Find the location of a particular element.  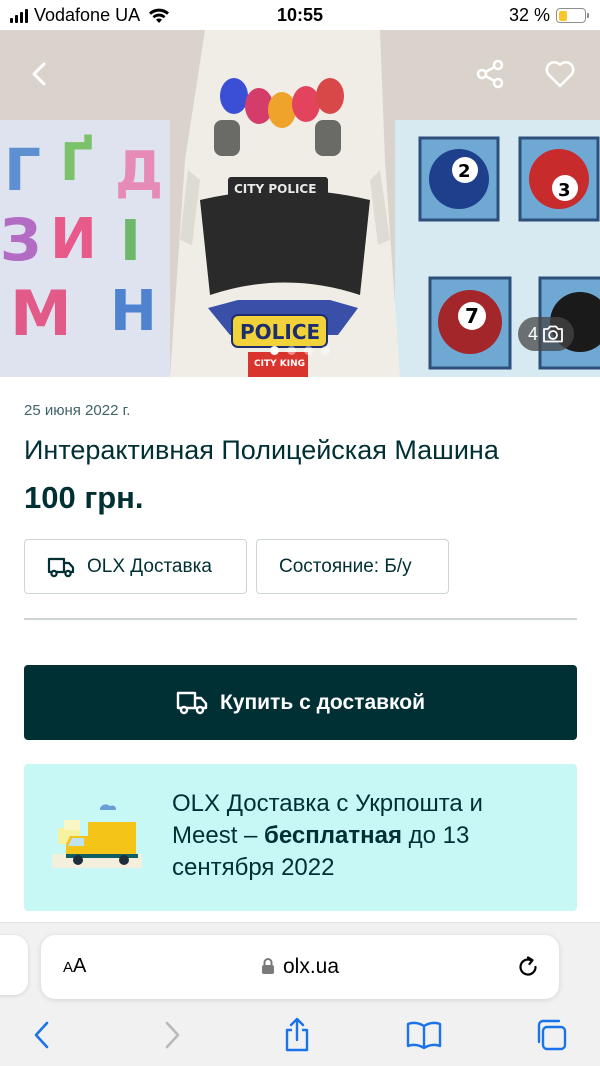

heart-icon is located at coordinates (560, 74).